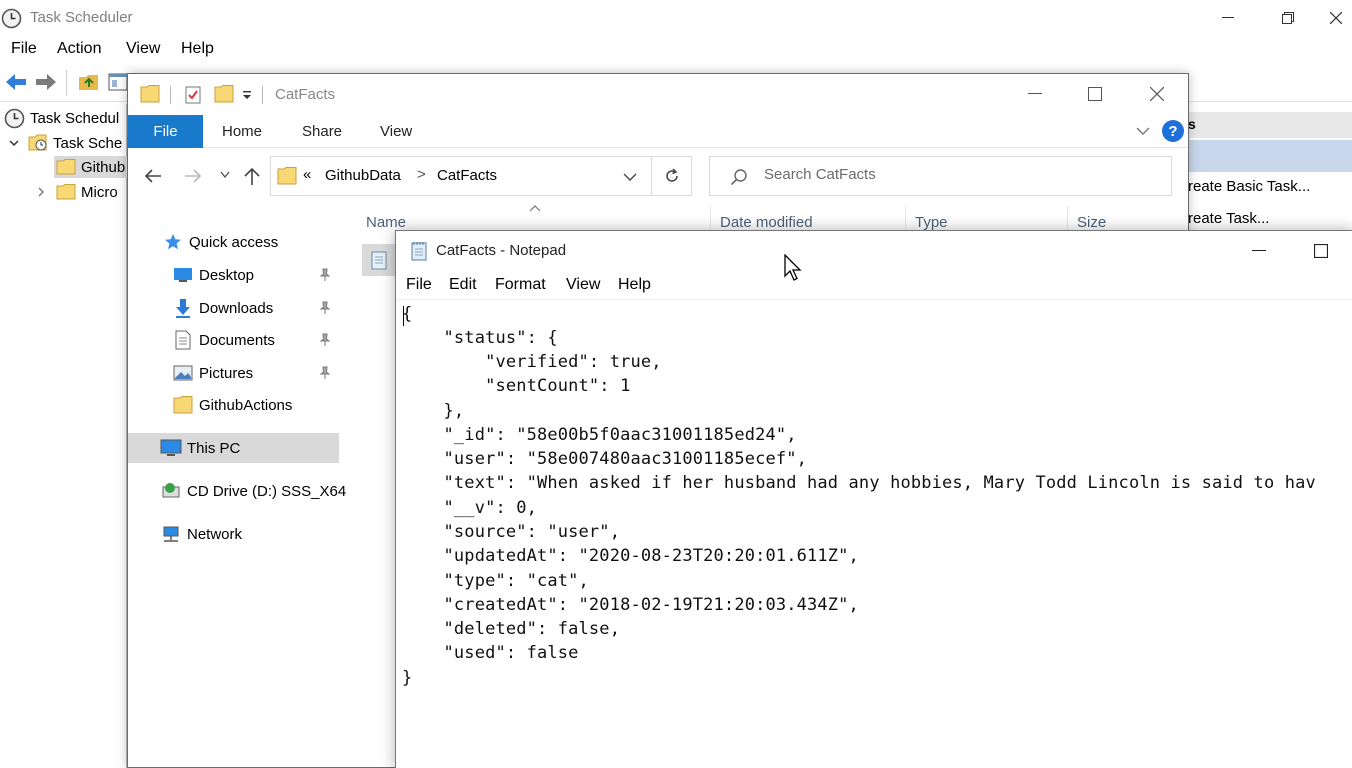 The width and height of the screenshot is (1352, 768). Describe the element at coordinates (511, 532) in the screenshot. I see `editor-line: "source": "user",` at that location.